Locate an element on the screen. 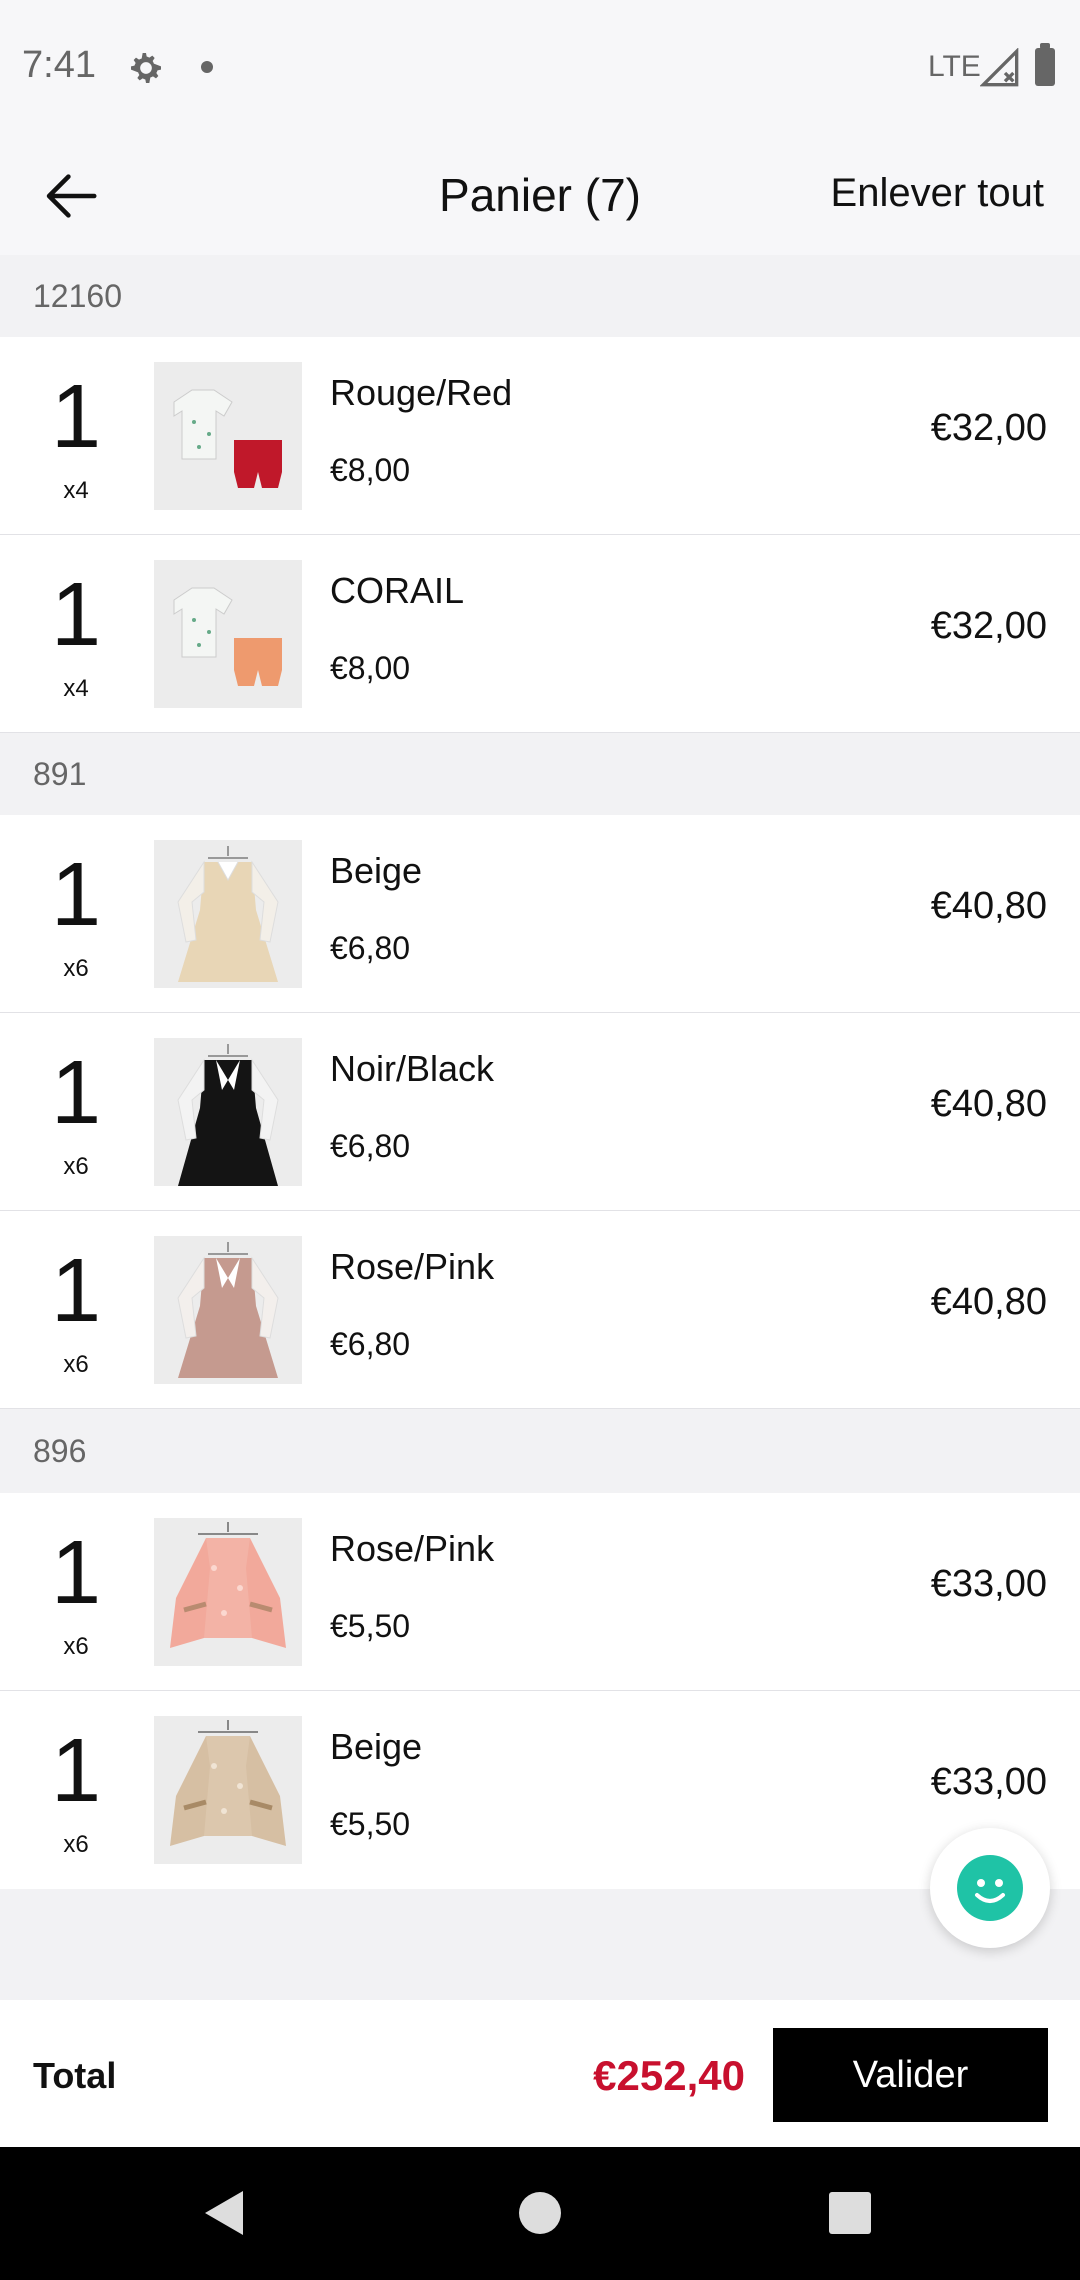 This screenshot has height=2280, width=1080. cart-item: 1 x6 Noir/Black €6,80 €40,80 is located at coordinates (540, 1112).